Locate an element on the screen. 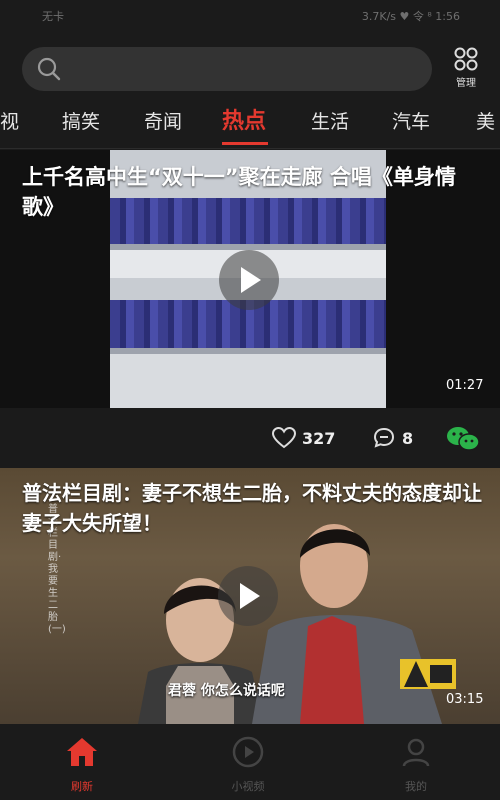 This screenshot has height=800, width=500. channel-logo-icon is located at coordinates (428, 674).